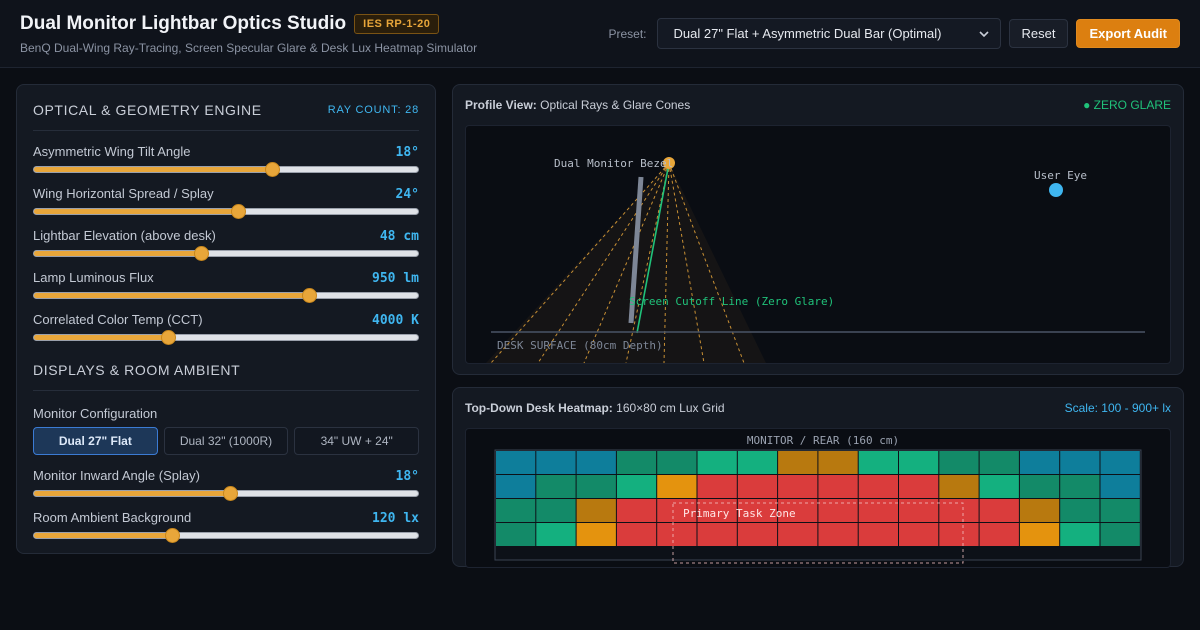 Image resolution: width=1200 pixels, height=630 pixels. Describe the element at coordinates (226, 286) in the screenshot. I see `luminous-flux-slider: Lamp Luminous Flux 950 lm` at that location.